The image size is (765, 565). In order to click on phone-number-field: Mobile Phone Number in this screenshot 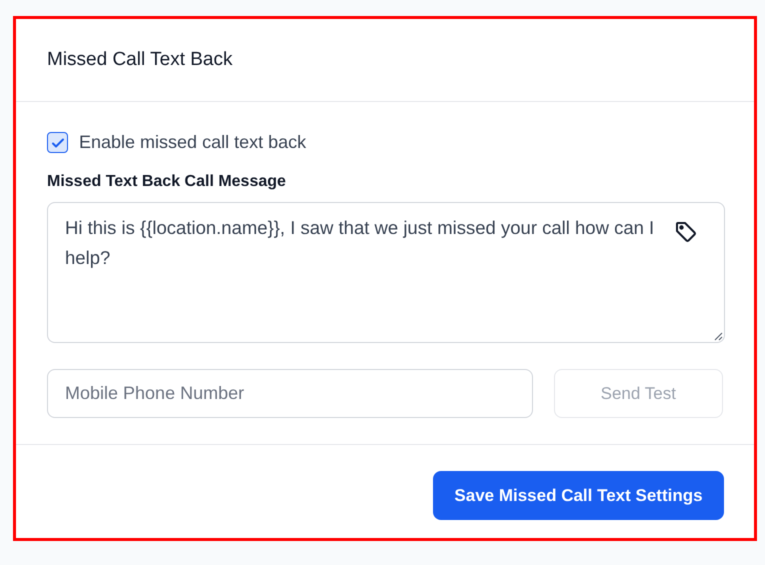, I will do `click(290, 393)`.